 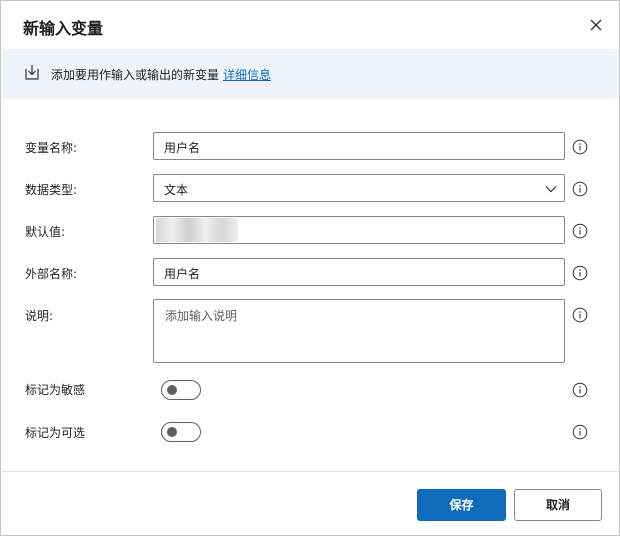 I want to click on data-type-dropdown: 文本, so click(x=359, y=188).